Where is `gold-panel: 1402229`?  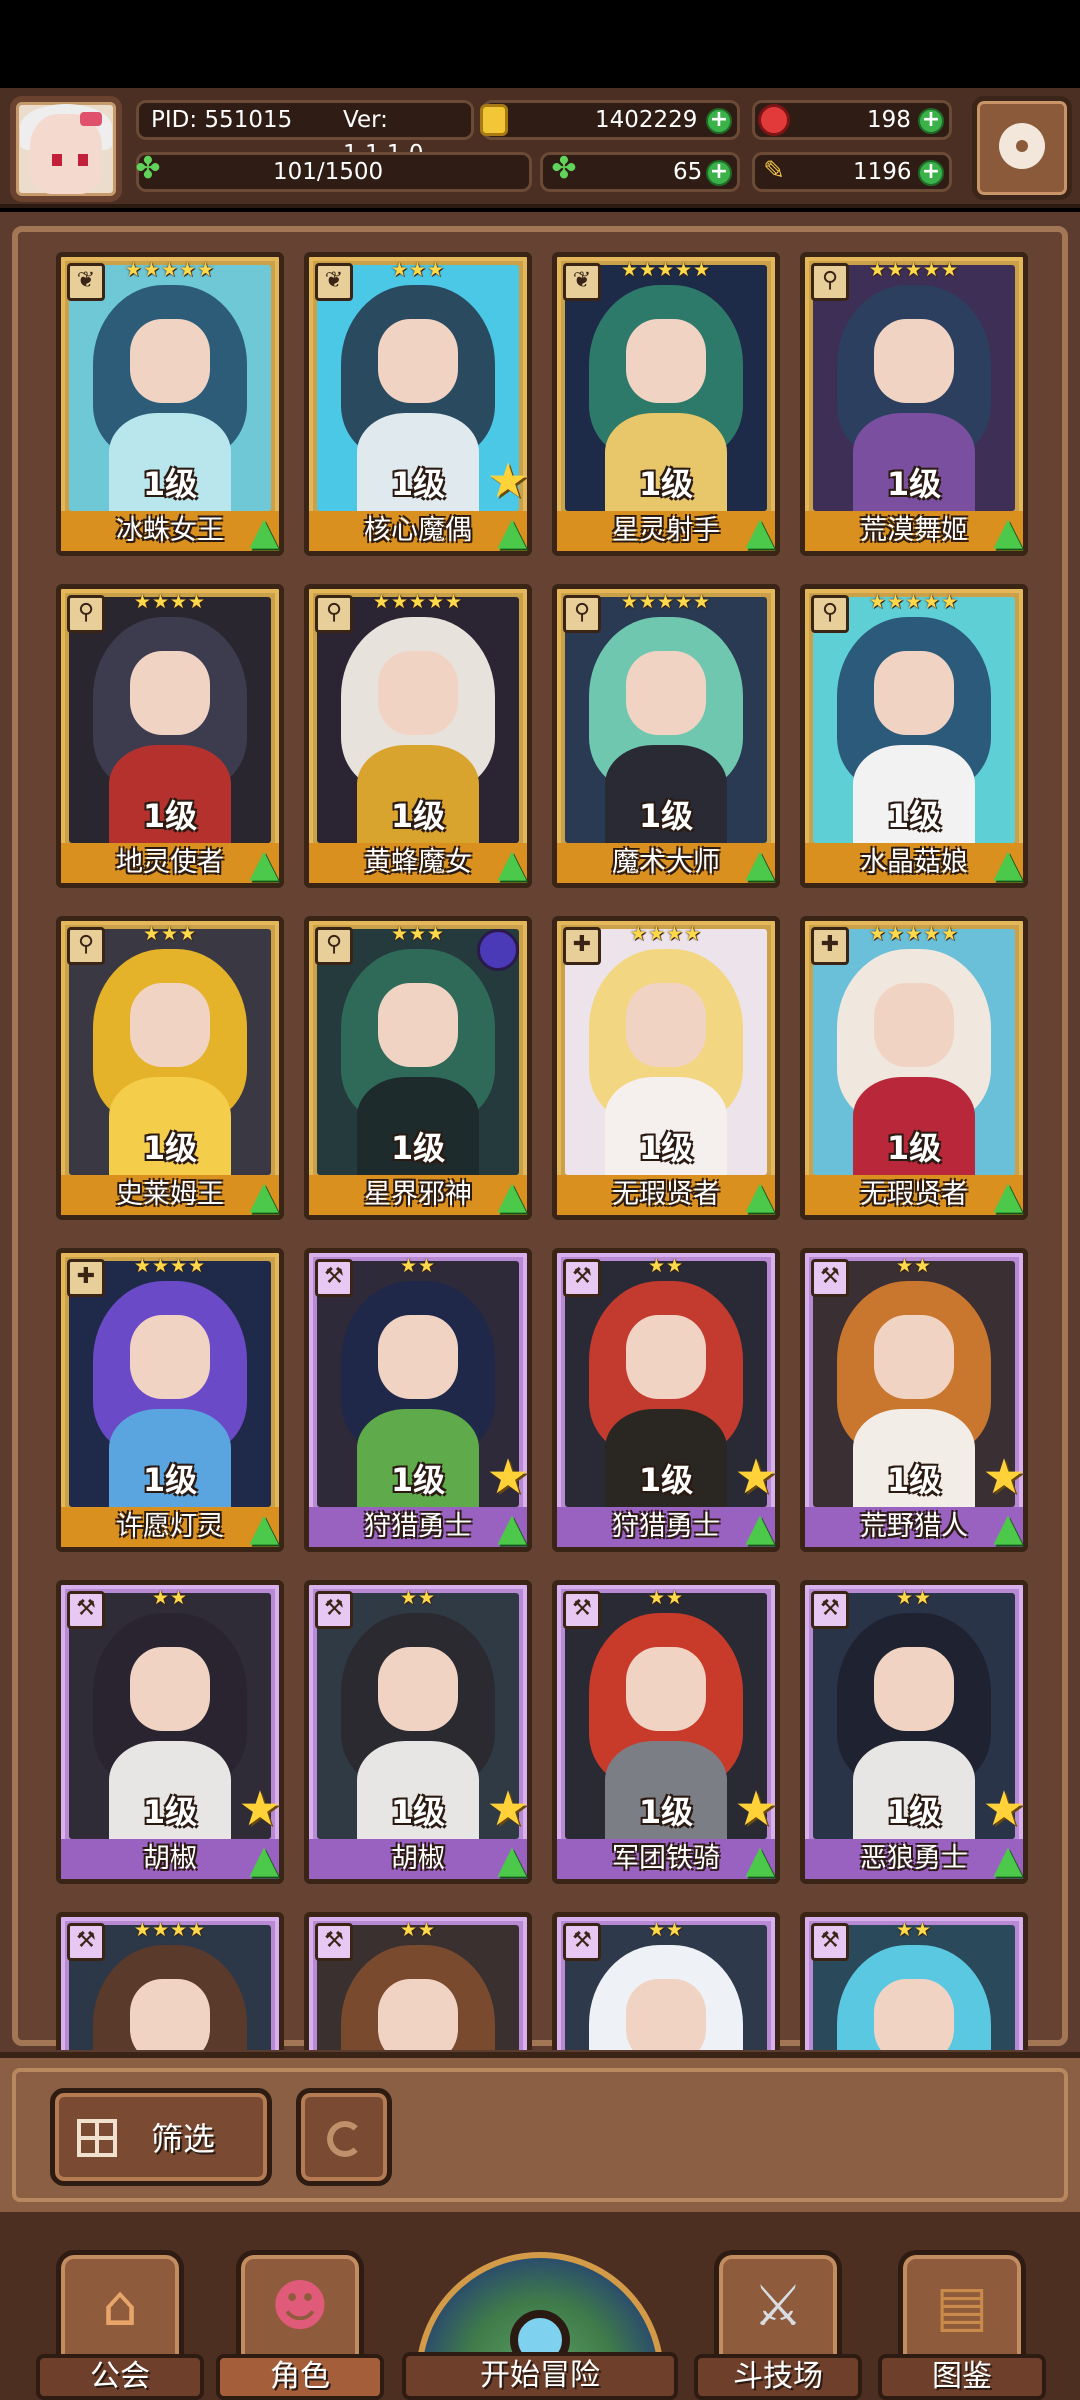
gold-panel: 1402229 is located at coordinates (611, 120).